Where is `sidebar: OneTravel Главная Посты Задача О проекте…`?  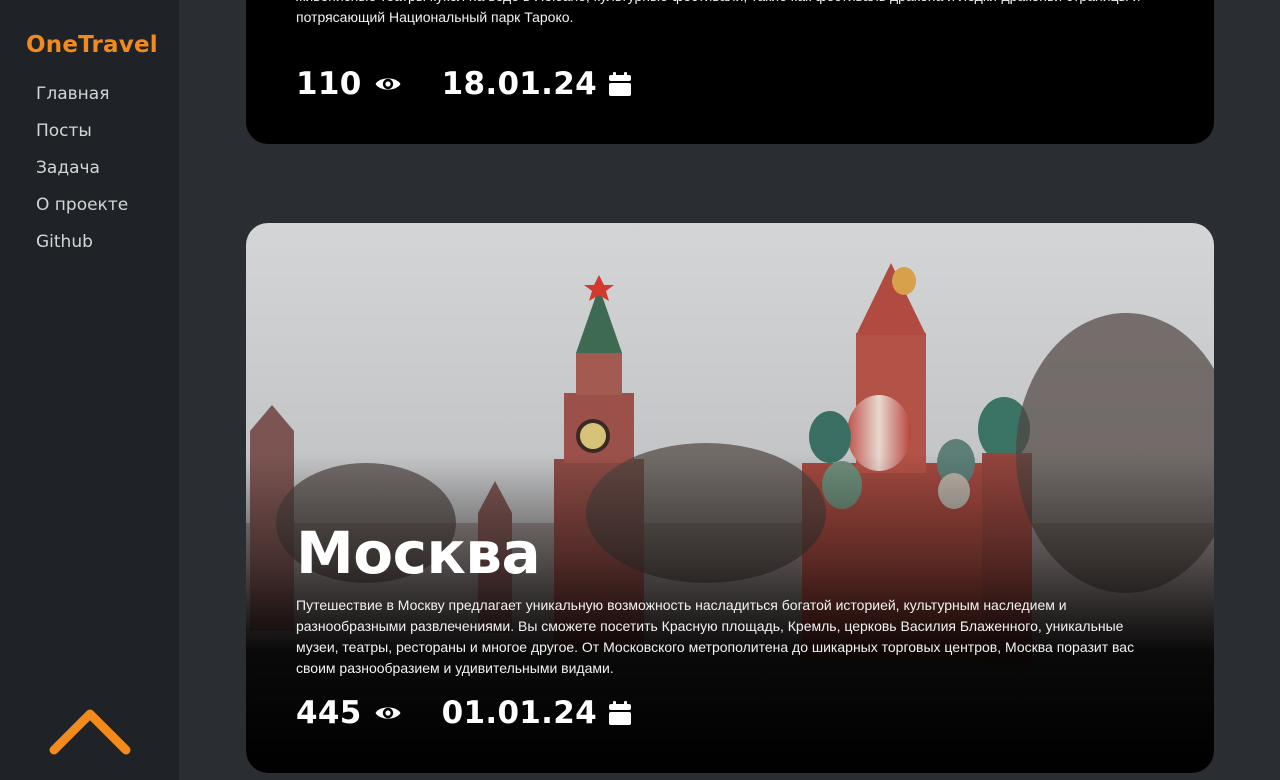 sidebar: OneTravel Главная Посты Задача О проекте… is located at coordinates (89, 390).